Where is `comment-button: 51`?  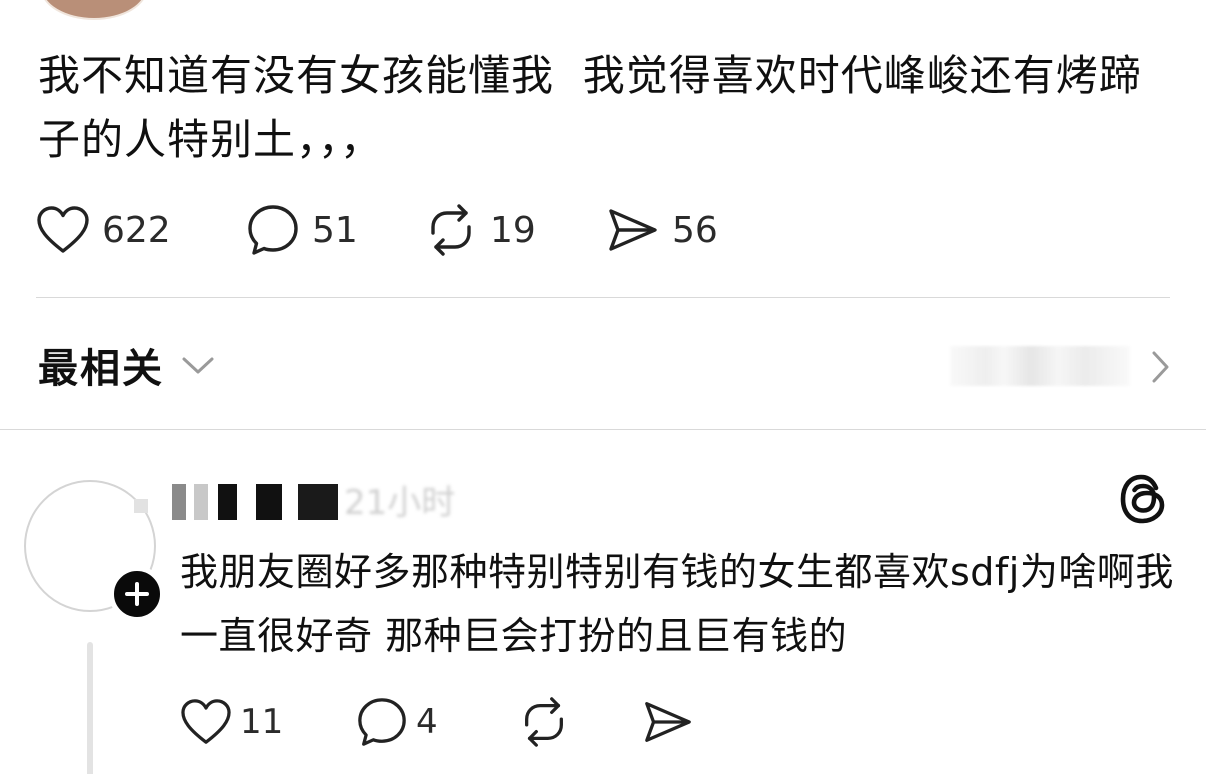
comment-button: 51 is located at coordinates (335, 230).